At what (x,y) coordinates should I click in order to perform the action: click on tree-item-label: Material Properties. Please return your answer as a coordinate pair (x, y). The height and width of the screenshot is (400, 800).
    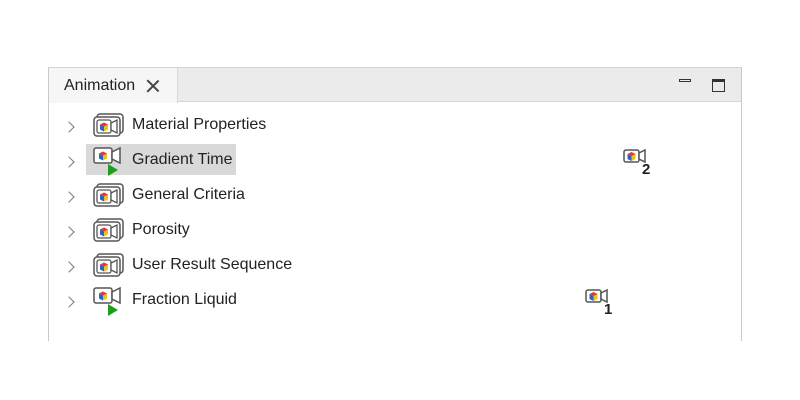
    Looking at the image, I should click on (199, 124).